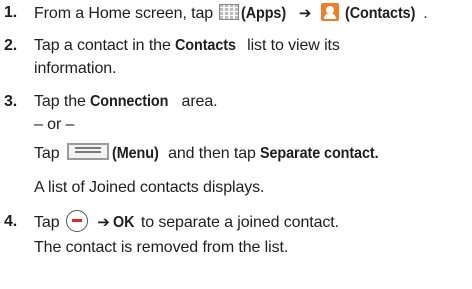 This screenshot has width=472, height=289. Describe the element at coordinates (124, 13) in the screenshot. I see `step-text: From a Home screen, tap` at that location.